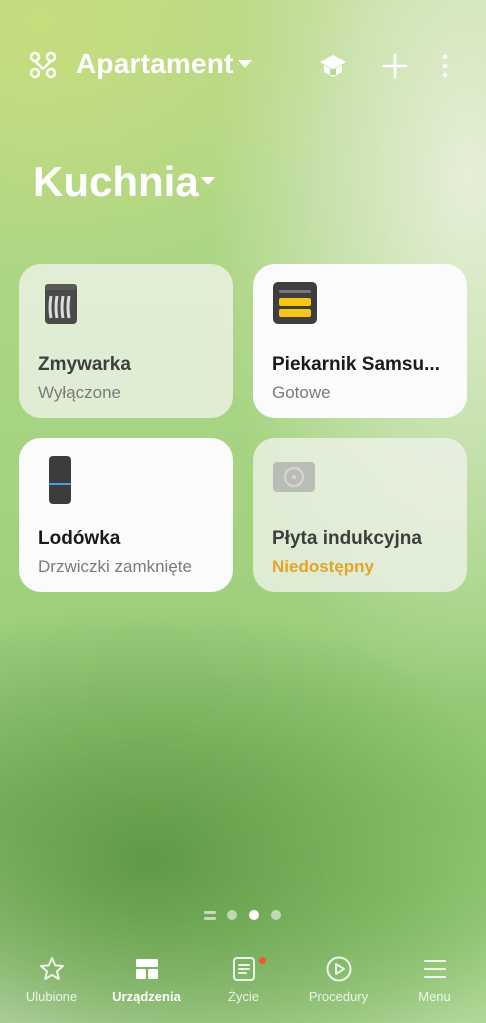 The height and width of the screenshot is (1023, 486). I want to click on device-status: Drzwiczki zamknięte, so click(115, 566).